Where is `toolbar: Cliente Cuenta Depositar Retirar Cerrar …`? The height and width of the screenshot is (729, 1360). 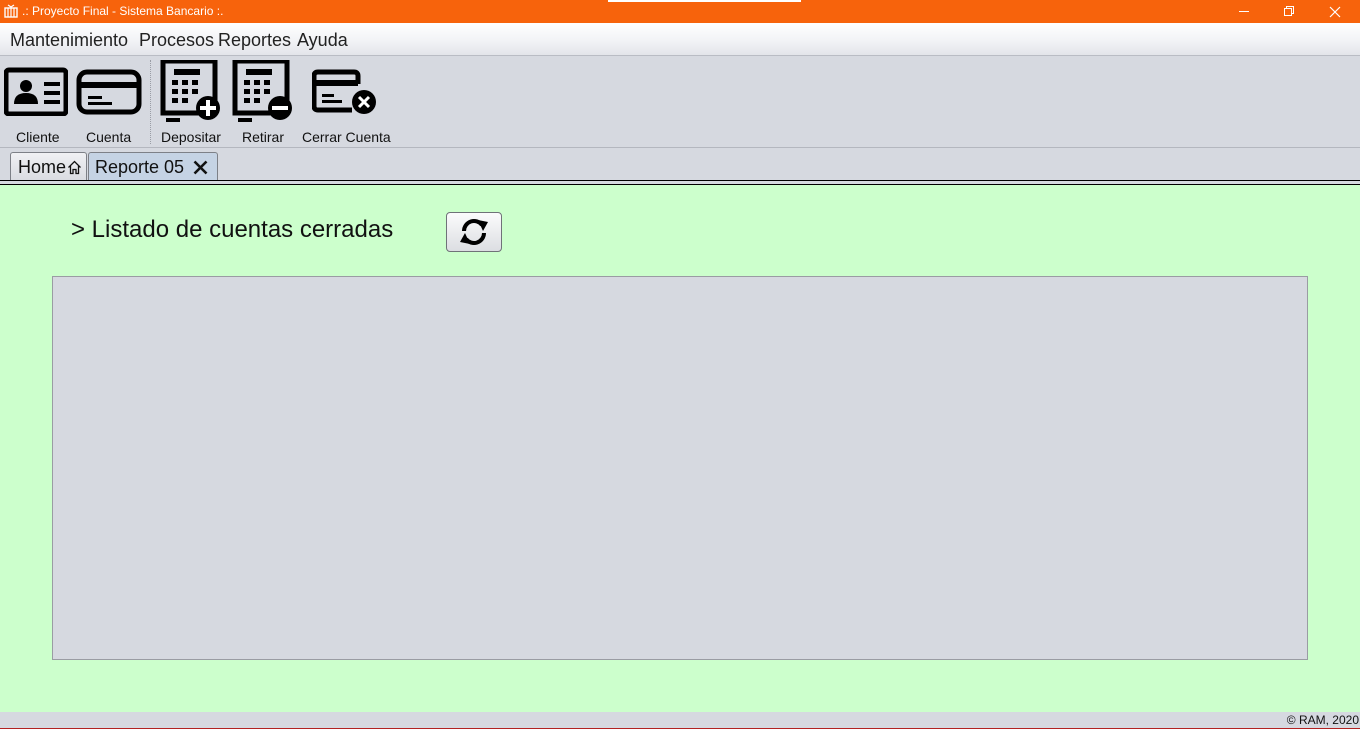
toolbar: Cliente Cuenta Depositar Retirar Cerrar … is located at coordinates (680, 102).